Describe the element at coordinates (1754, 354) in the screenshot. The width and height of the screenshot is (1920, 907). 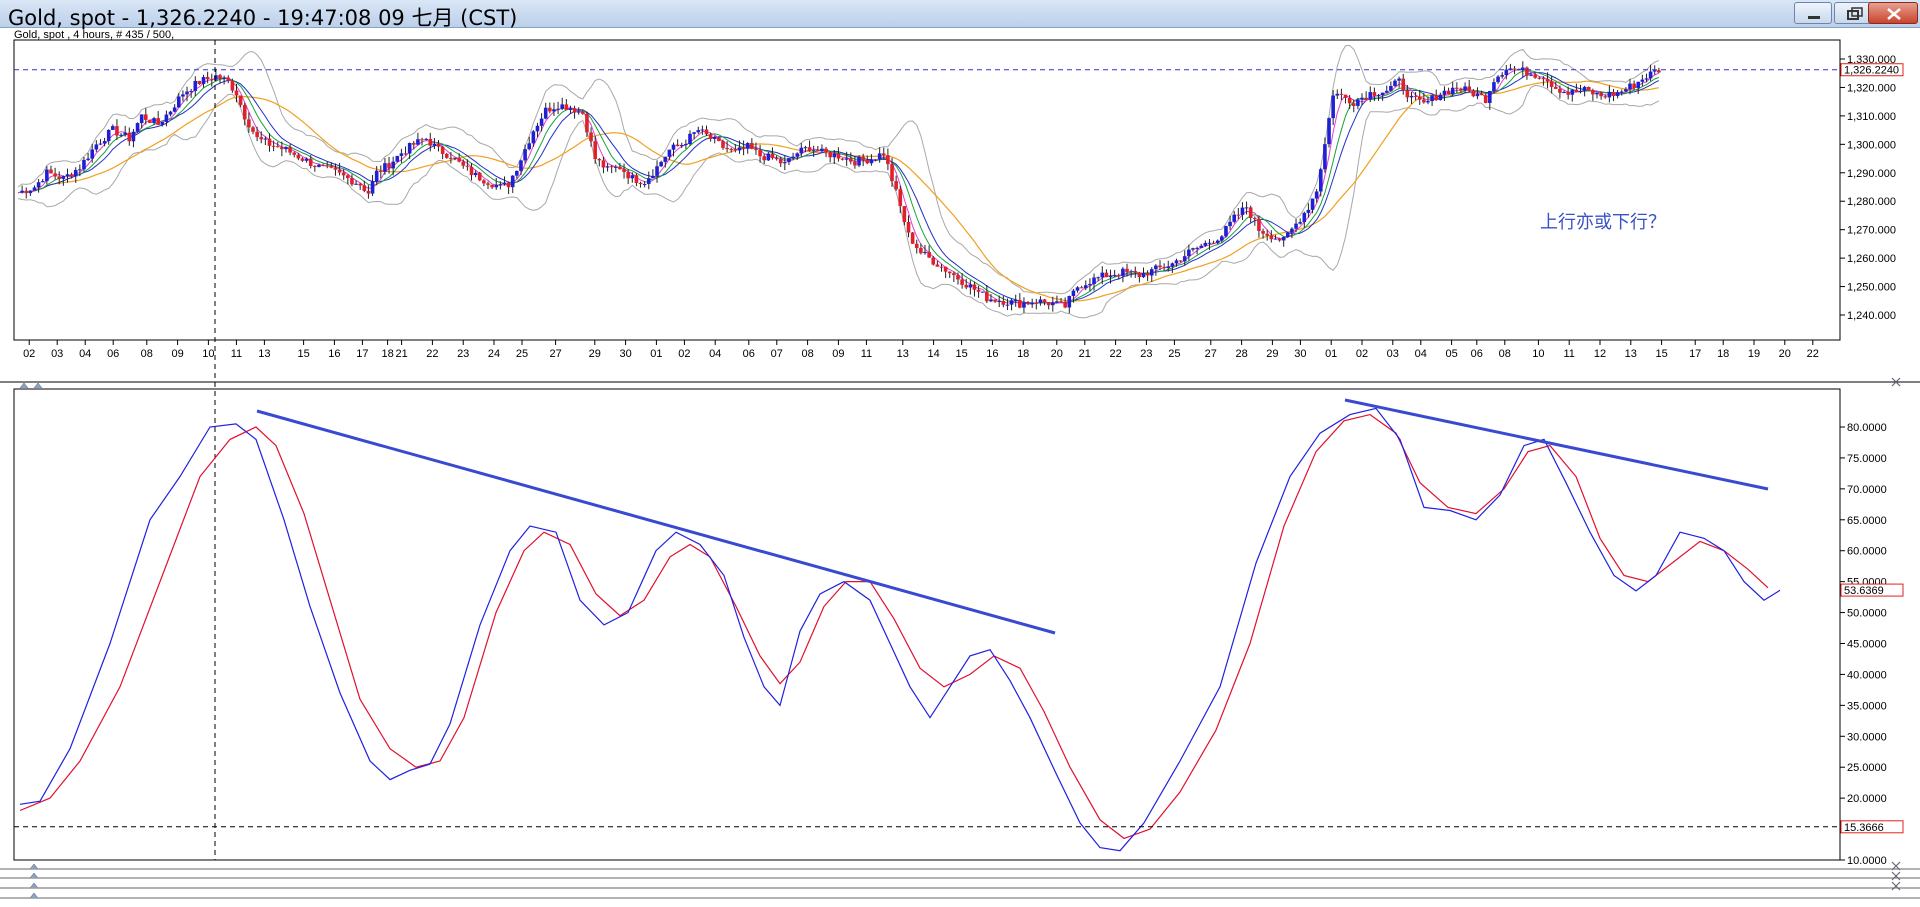
I see `time-tick-label: 19` at that location.